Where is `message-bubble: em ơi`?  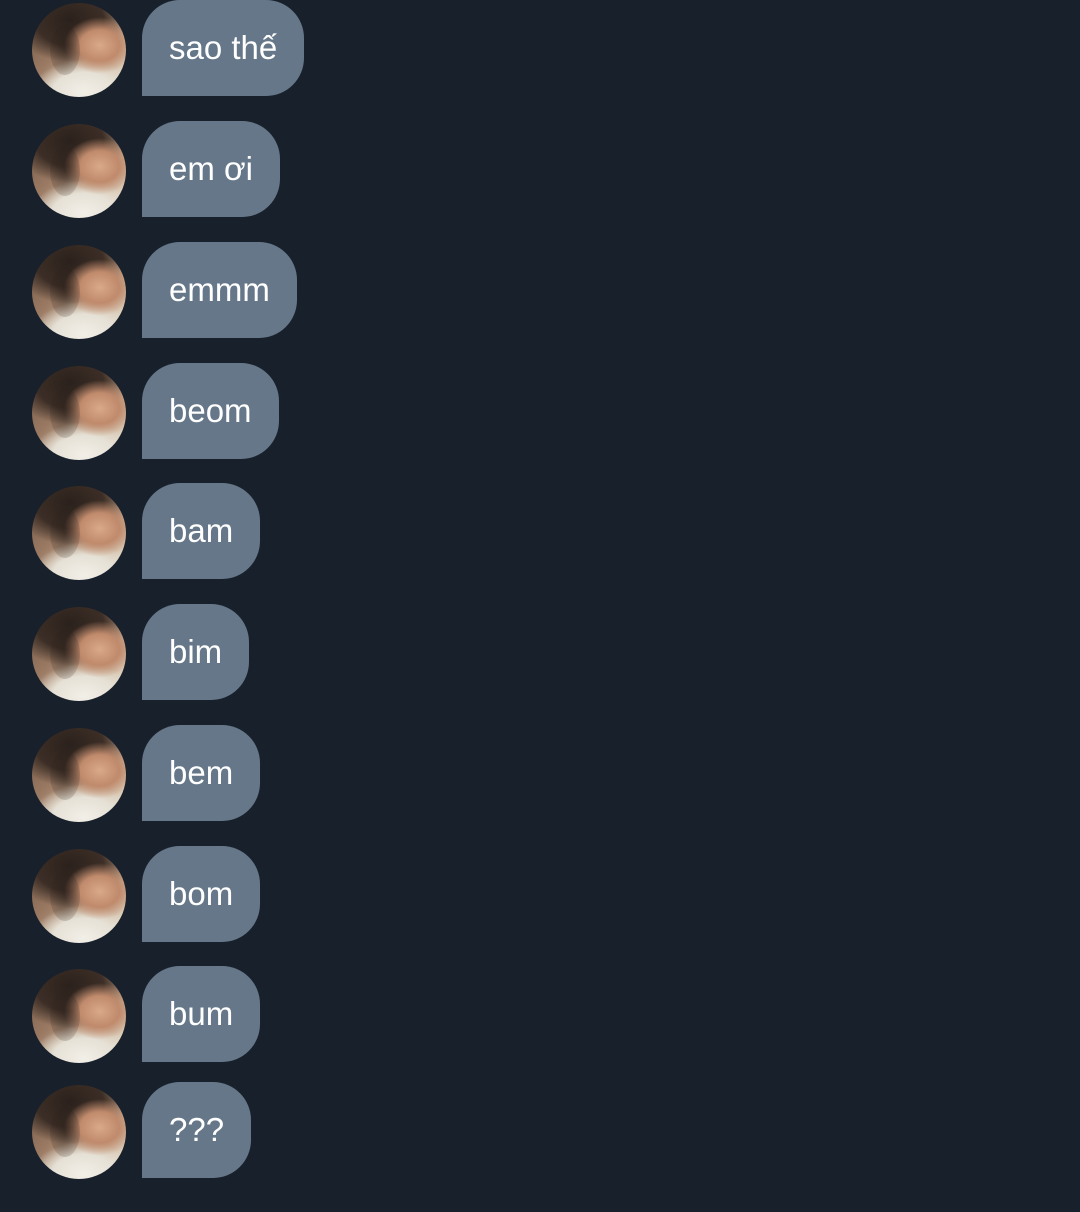 message-bubble: em ơi is located at coordinates (211, 169).